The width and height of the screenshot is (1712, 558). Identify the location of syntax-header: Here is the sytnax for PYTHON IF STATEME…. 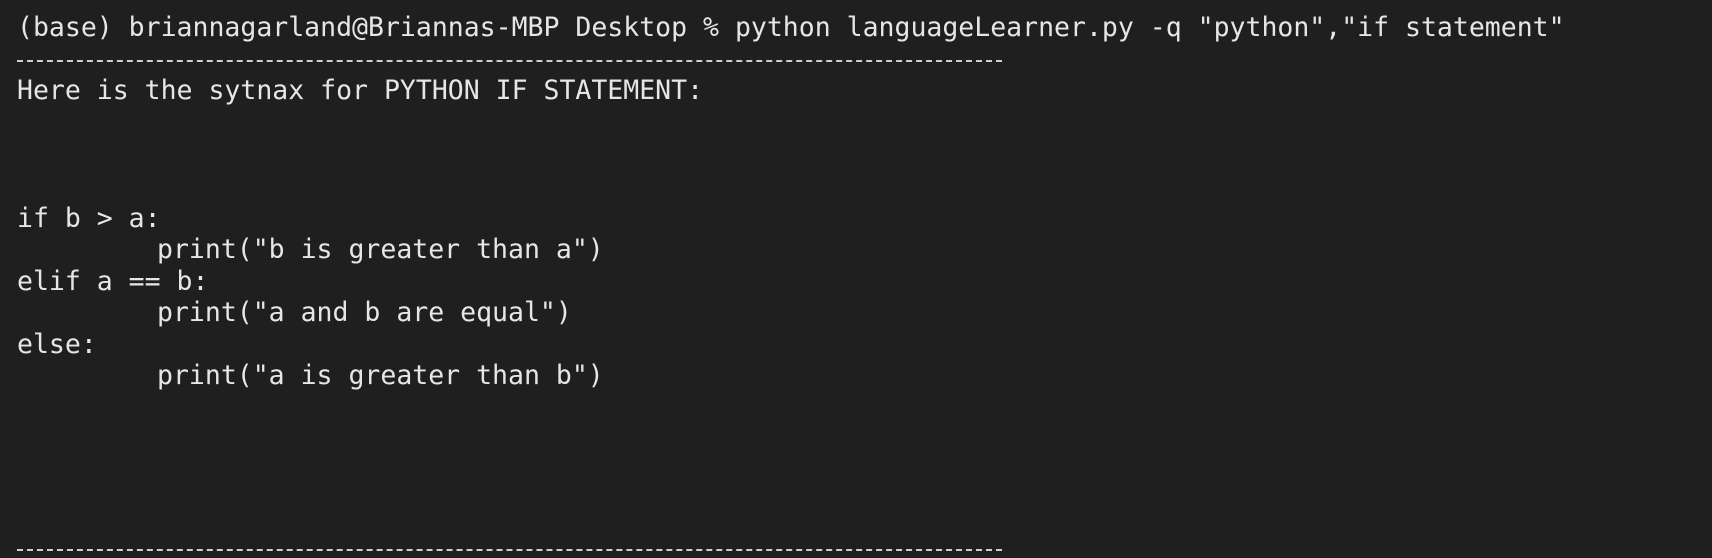
(360, 90).